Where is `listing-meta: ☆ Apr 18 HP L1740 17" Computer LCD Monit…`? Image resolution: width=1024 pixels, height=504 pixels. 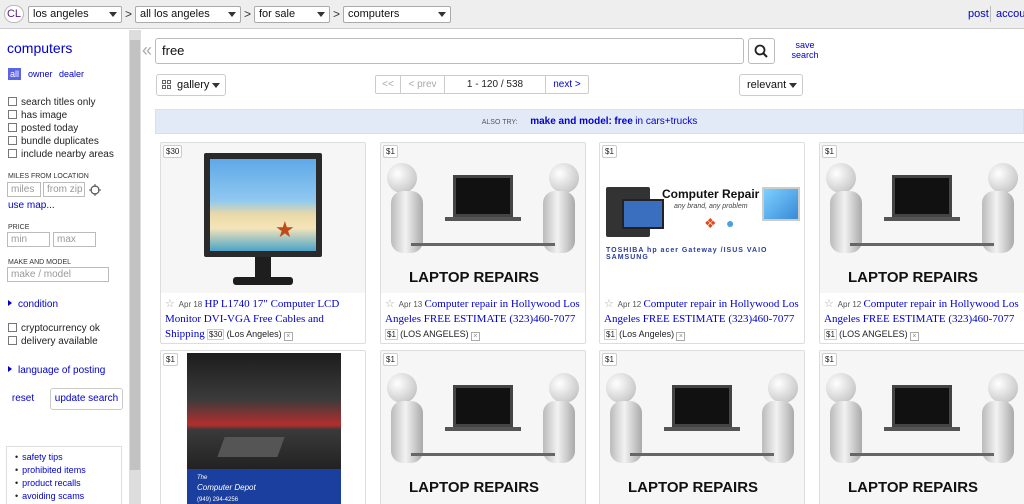
listing-meta: ☆ Apr 18 HP L1740 17" Computer LCD Monit… is located at coordinates (265, 319).